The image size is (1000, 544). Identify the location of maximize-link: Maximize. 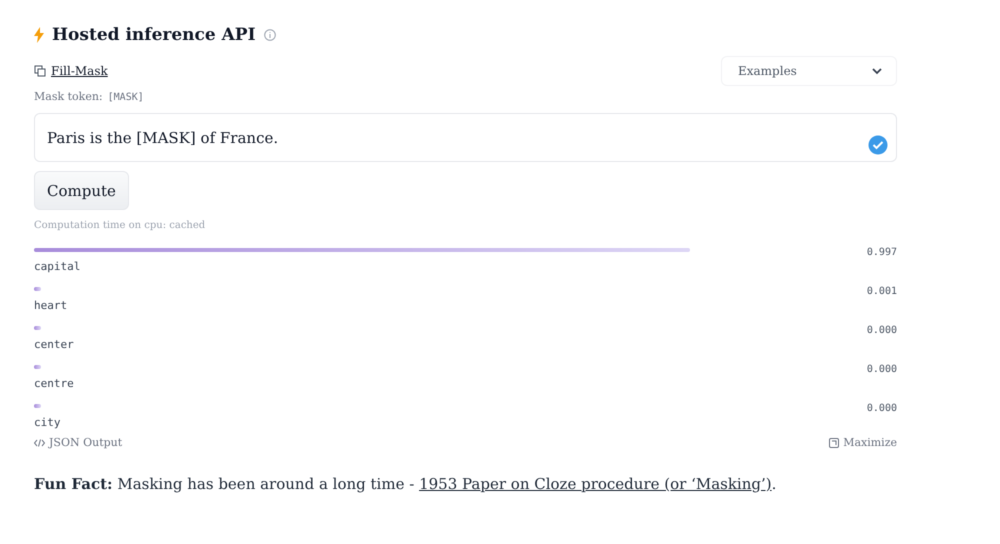
(870, 442).